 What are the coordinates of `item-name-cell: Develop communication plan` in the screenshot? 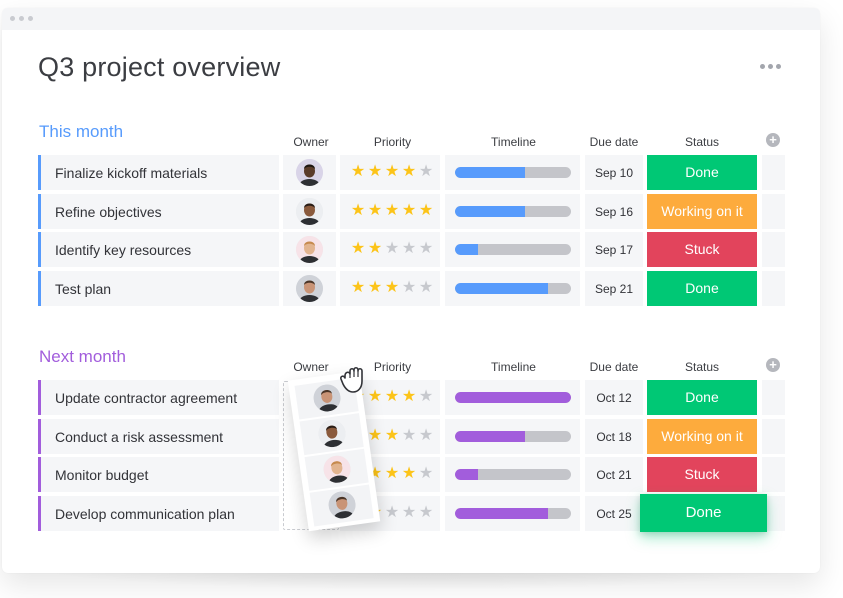 It's located at (158, 513).